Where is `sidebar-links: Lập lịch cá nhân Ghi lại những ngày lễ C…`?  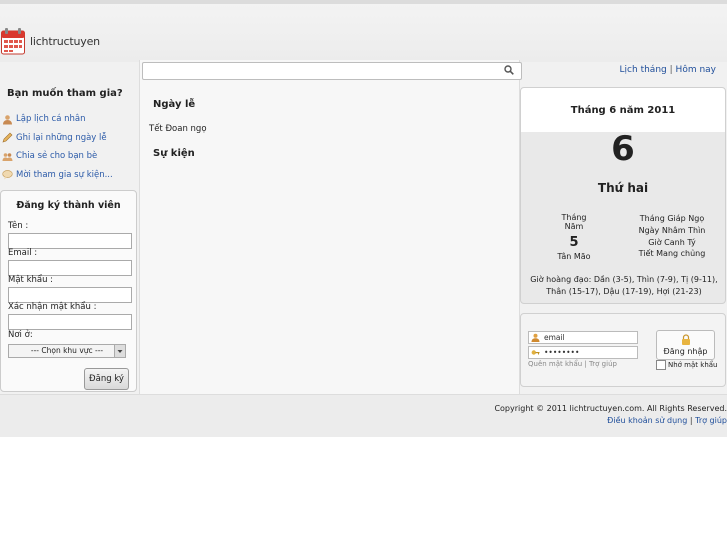
sidebar-links: Lập lịch cá nhân Ghi lại những ngày lễ C… is located at coordinates (57, 147).